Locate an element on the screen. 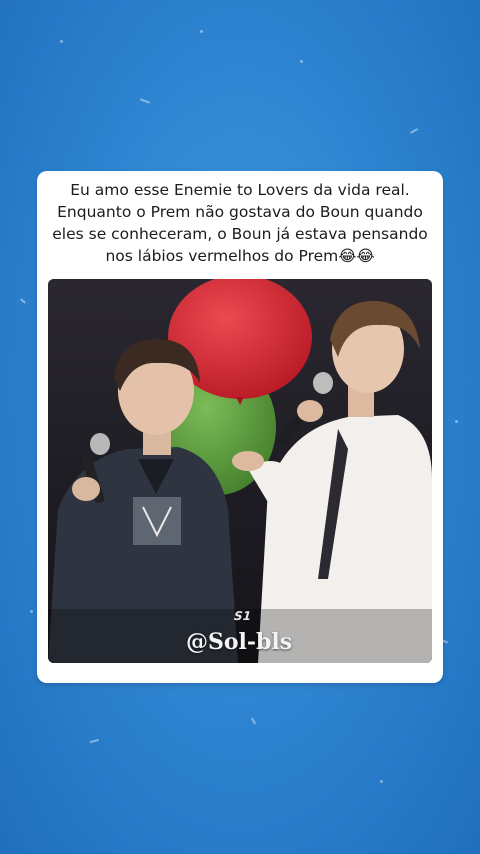 The image size is (480, 854). caption-line: nos lábios vermelhos do Prem😂😂 is located at coordinates (240, 256).